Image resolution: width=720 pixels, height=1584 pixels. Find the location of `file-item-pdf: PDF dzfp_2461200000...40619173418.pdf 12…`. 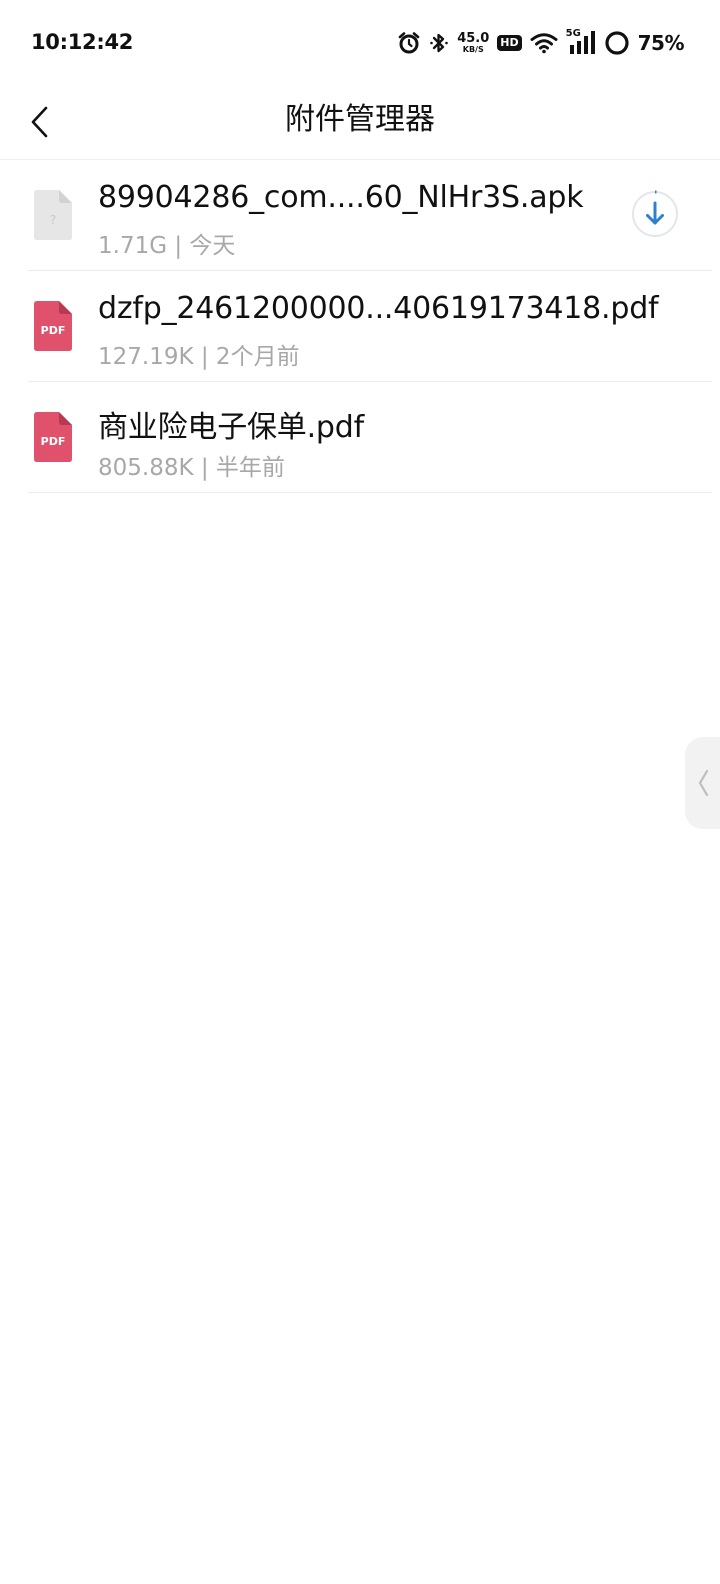

file-item-pdf: PDF dzfp_2461200000...40619173418.pdf 12… is located at coordinates (360, 326).